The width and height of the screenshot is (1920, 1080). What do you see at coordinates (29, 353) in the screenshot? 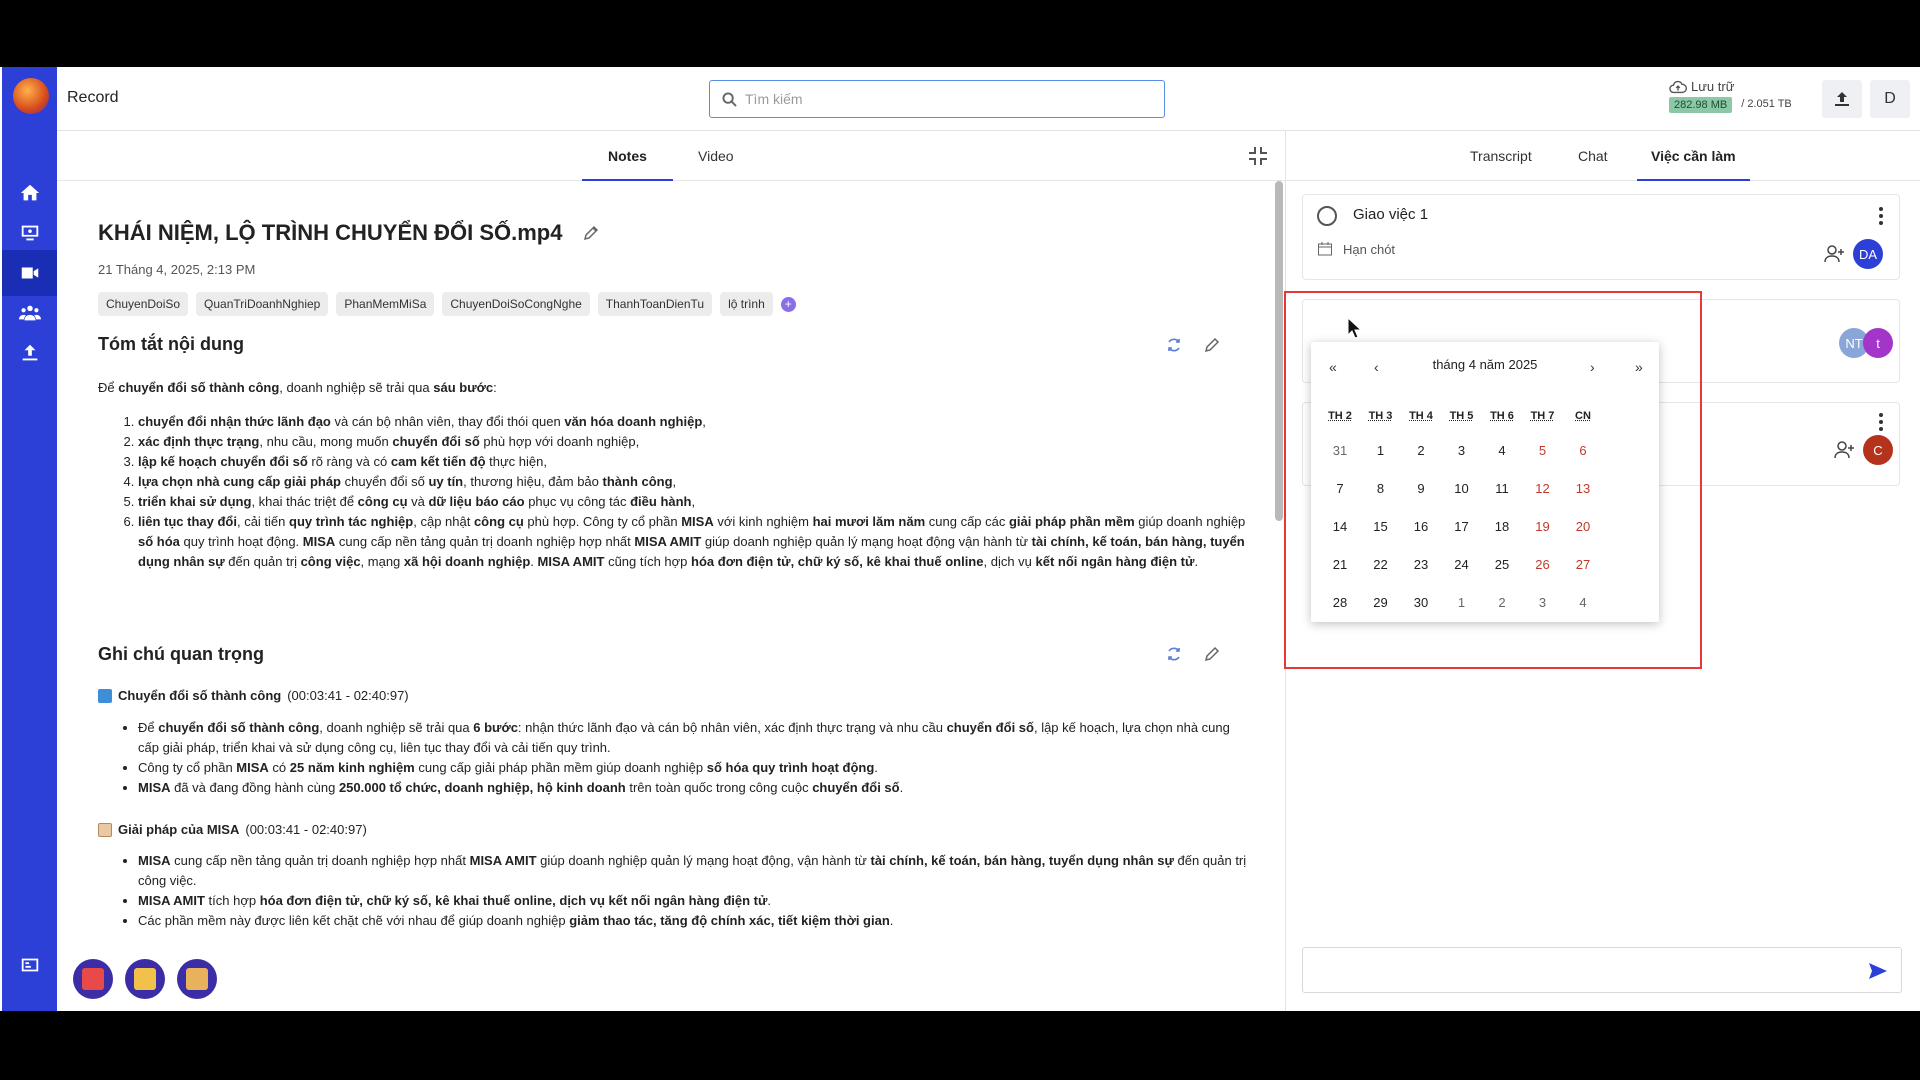
I see `upload-icon` at bounding box center [29, 353].